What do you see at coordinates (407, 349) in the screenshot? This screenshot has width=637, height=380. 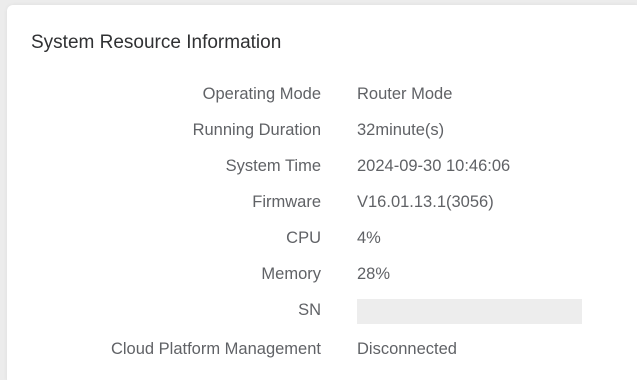 I see `cloud-platform-management-value: Disconnected` at bounding box center [407, 349].